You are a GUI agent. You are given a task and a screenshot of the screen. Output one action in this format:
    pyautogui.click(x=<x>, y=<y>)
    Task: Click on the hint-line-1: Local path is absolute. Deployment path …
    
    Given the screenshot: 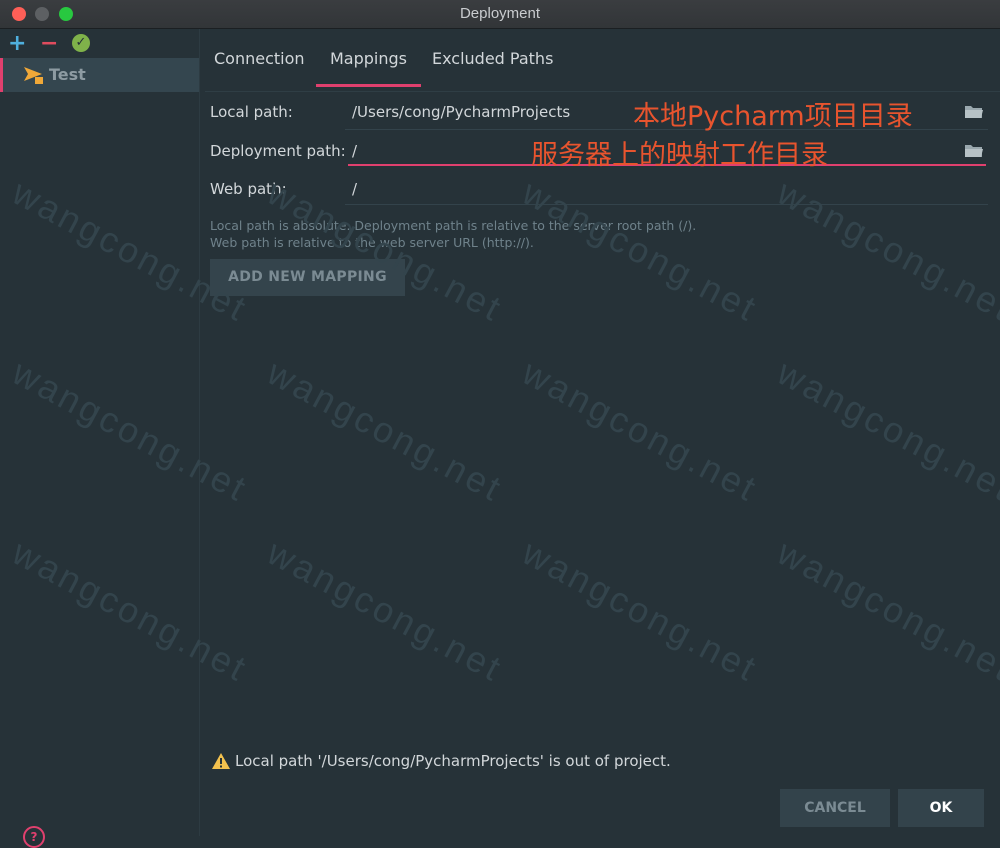 What is the action you would take?
    pyautogui.click(x=453, y=225)
    